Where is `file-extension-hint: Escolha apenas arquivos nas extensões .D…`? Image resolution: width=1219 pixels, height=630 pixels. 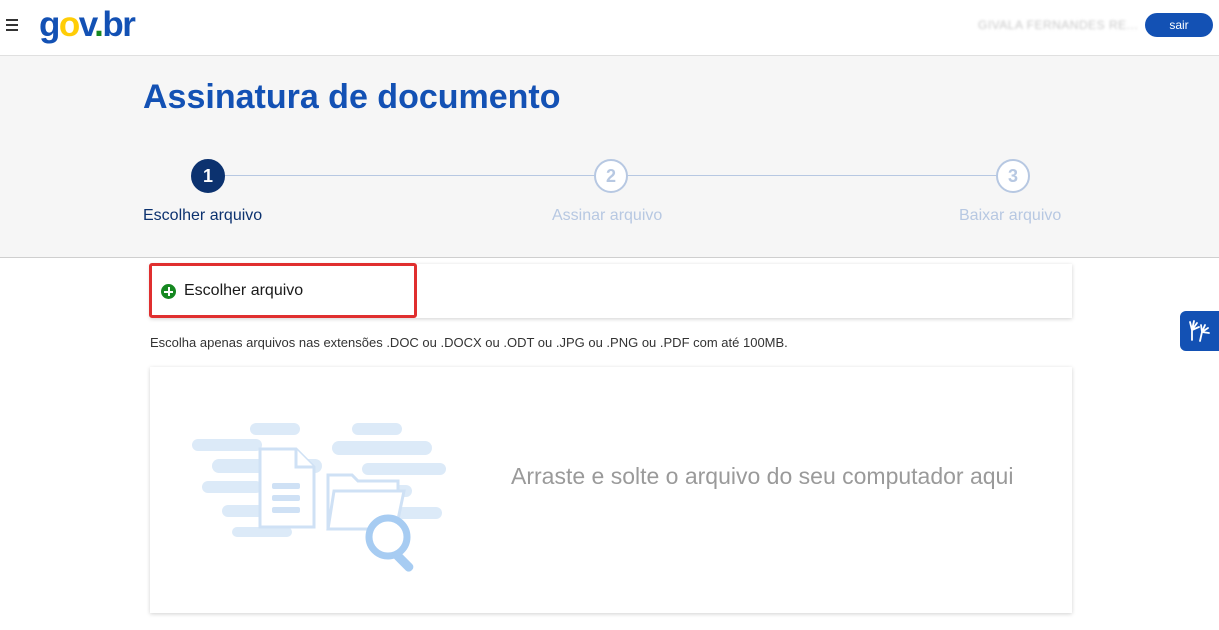
file-extension-hint: Escolha apenas arquivos nas extensões .D… is located at coordinates (469, 342).